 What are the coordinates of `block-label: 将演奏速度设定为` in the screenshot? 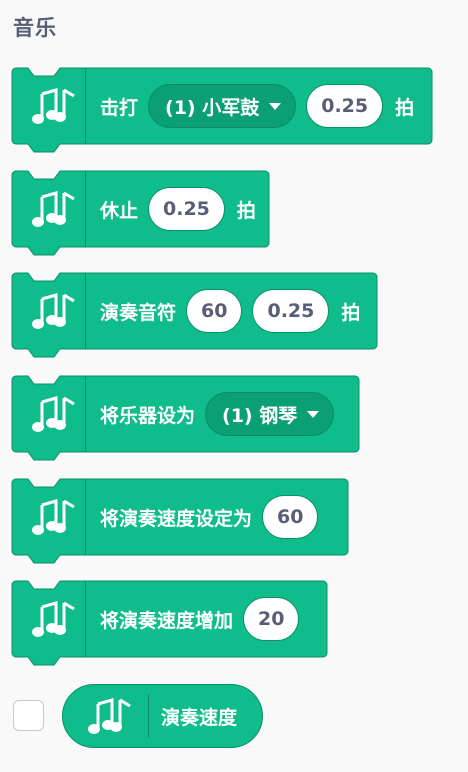 It's located at (176, 518).